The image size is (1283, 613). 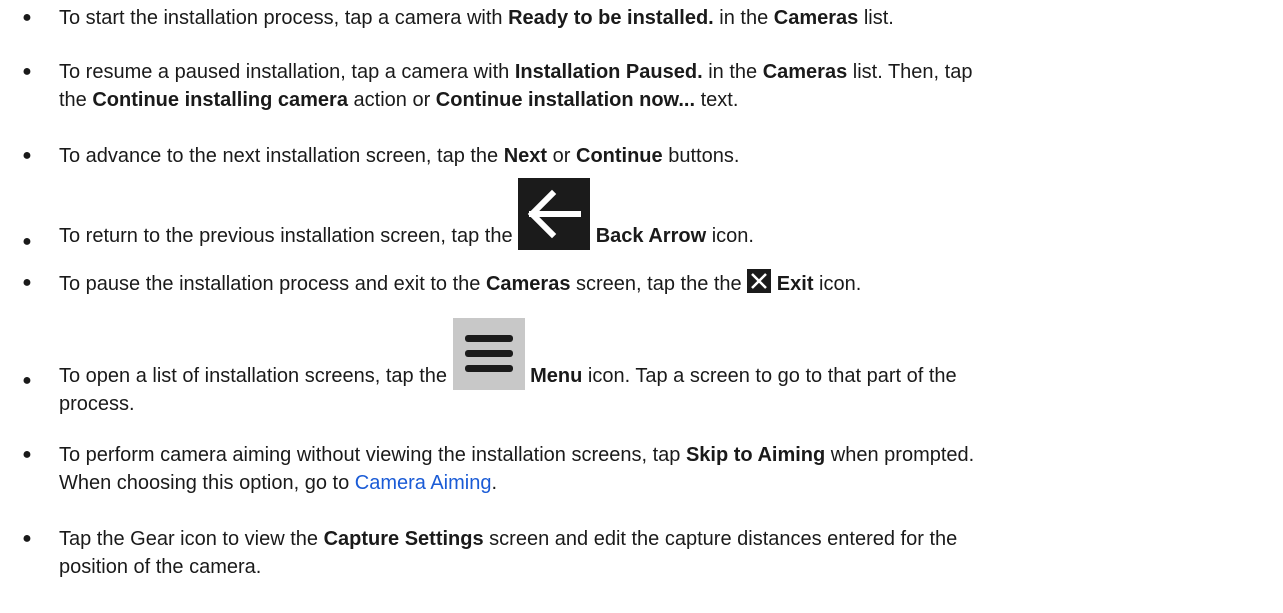 I want to click on exit-x-icon, so click(x=759, y=281).